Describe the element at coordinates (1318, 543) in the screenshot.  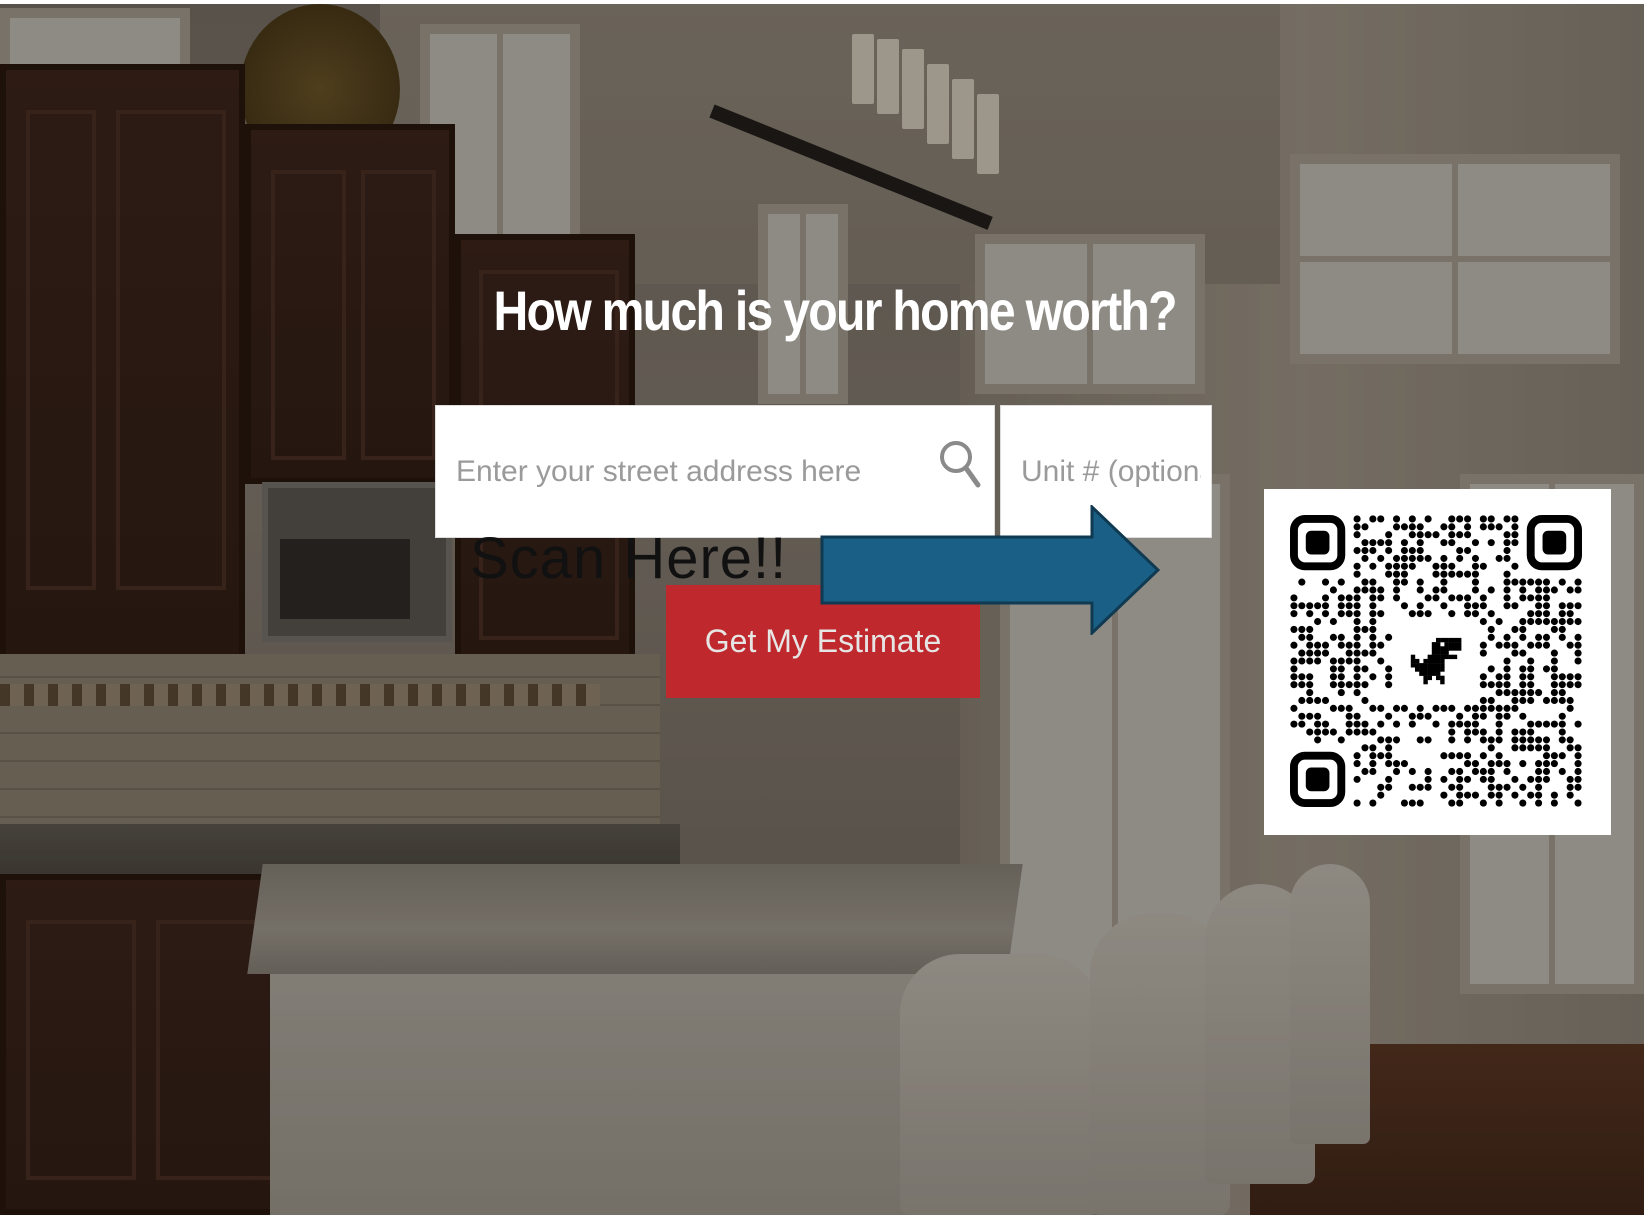
I see `qr-finder-pattern` at that location.